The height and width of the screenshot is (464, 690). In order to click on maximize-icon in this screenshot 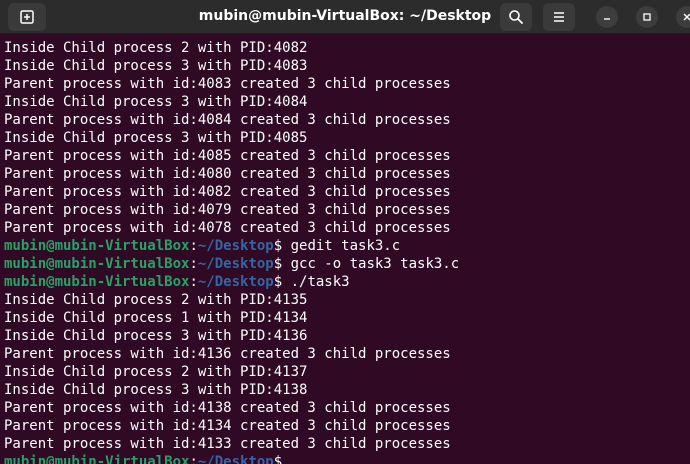, I will do `click(647, 17)`.